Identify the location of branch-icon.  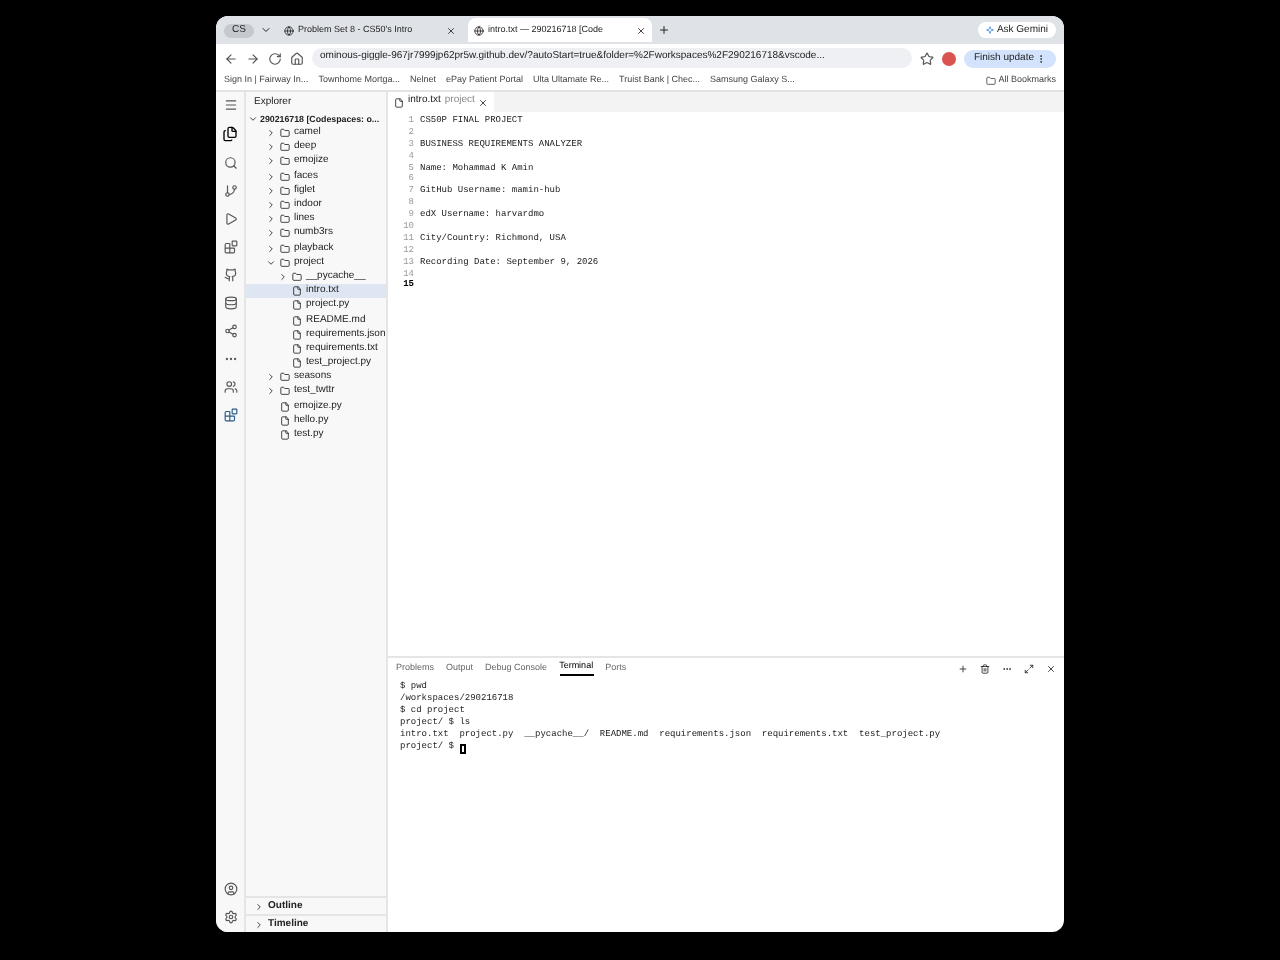
(230, 191).